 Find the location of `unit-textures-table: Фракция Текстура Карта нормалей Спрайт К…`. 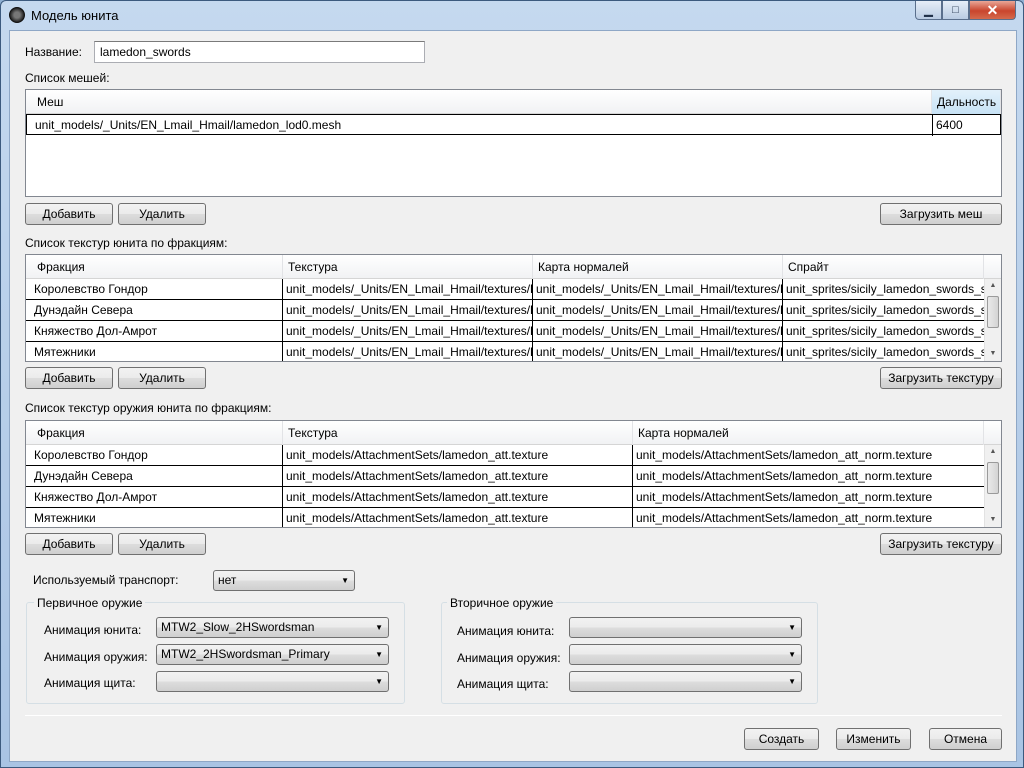

unit-textures-table: Фракция Текстура Карта нормалей Спрайт К… is located at coordinates (513, 308).